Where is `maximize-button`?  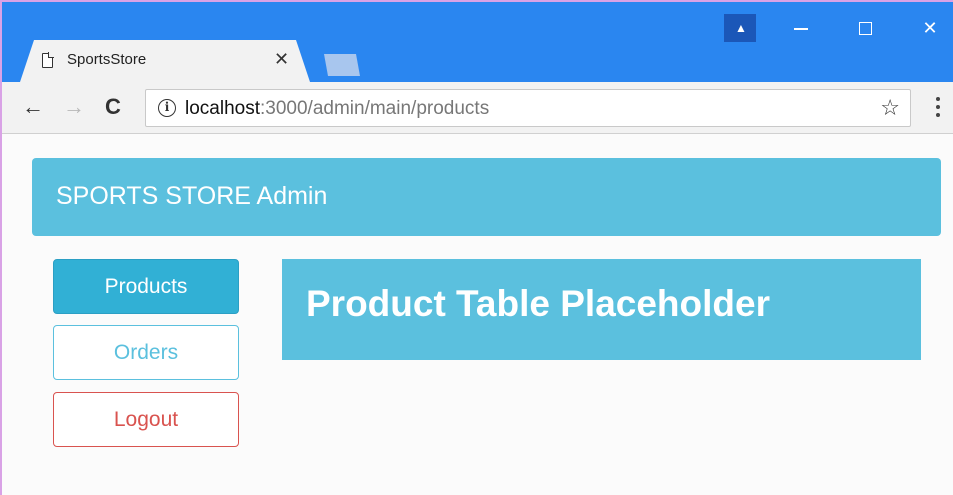 maximize-button is located at coordinates (865, 28).